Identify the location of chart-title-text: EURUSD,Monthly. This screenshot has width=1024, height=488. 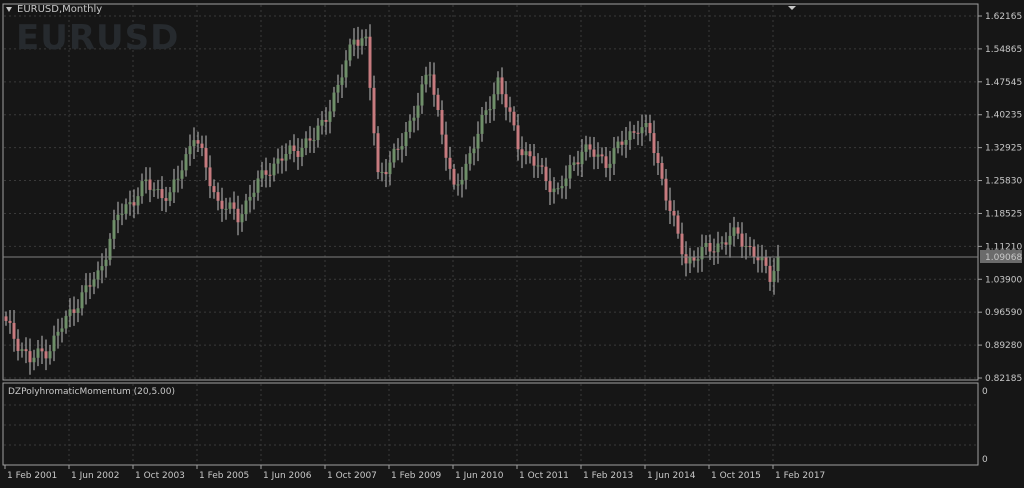
(60, 9).